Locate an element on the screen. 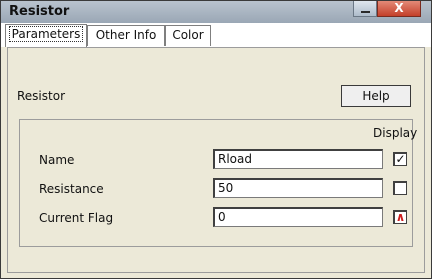 The image size is (432, 279). resistance-display-checkbox is located at coordinates (400, 188).